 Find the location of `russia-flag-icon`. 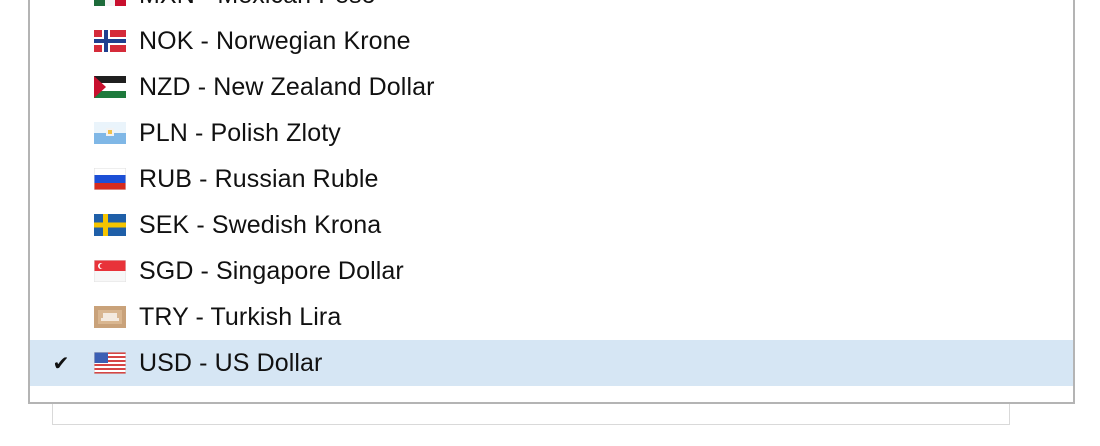

russia-flag-icon is located at coordinates (110, 179).